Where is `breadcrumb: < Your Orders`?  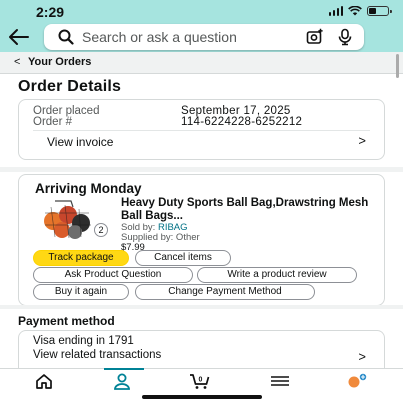 breadcrumb: < Your Orders is located at coordinates (201, 63).